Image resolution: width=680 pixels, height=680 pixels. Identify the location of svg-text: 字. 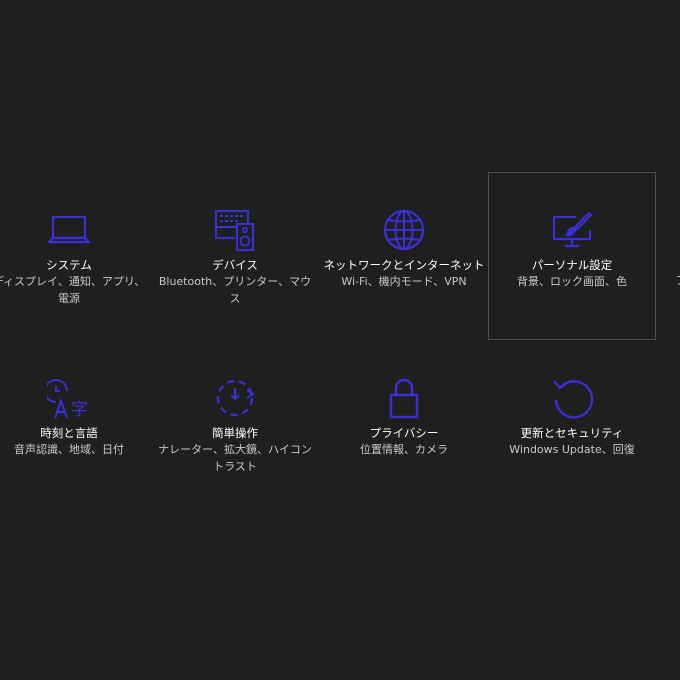
(79, 410).